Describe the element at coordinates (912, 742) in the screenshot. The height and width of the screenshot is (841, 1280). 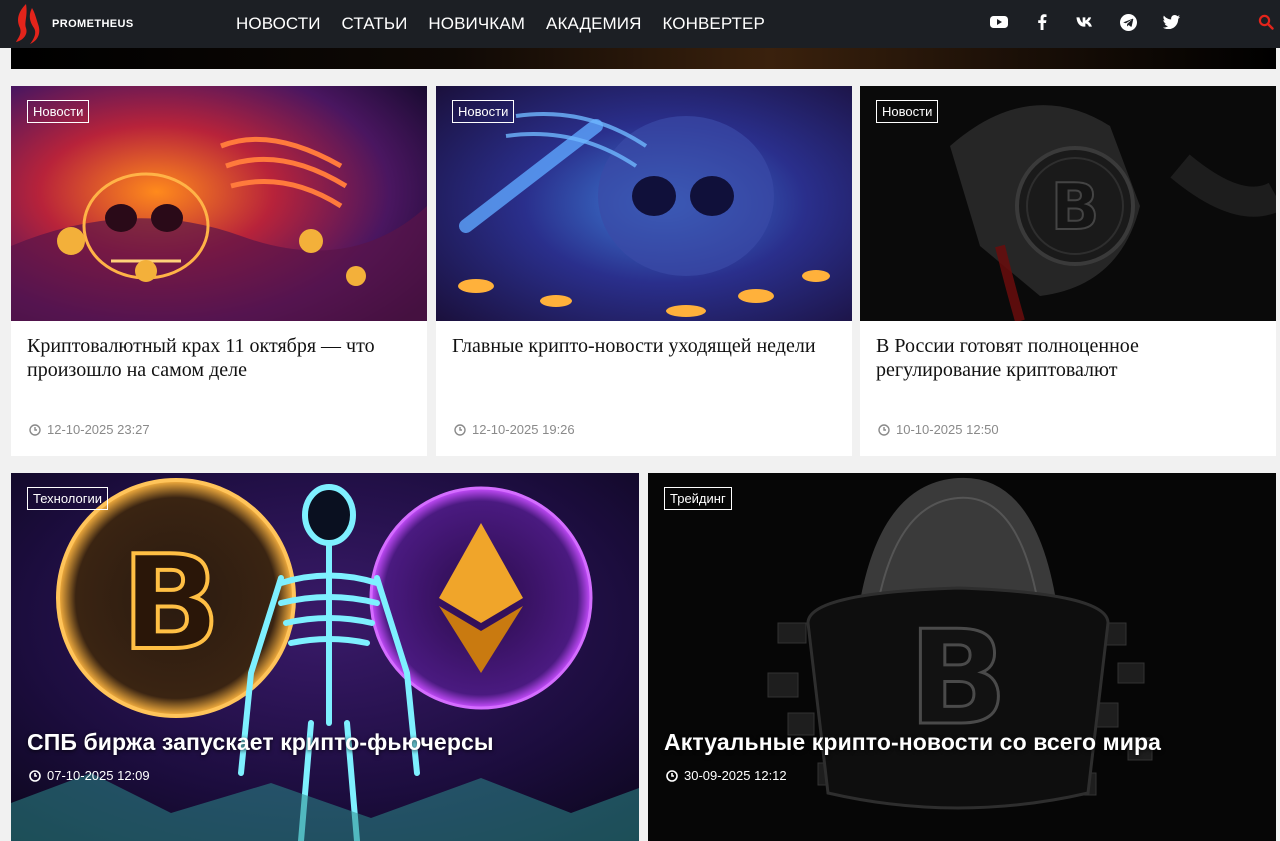
I see `featured-title: Актуальные крипто-новости со всего мира` at that location.